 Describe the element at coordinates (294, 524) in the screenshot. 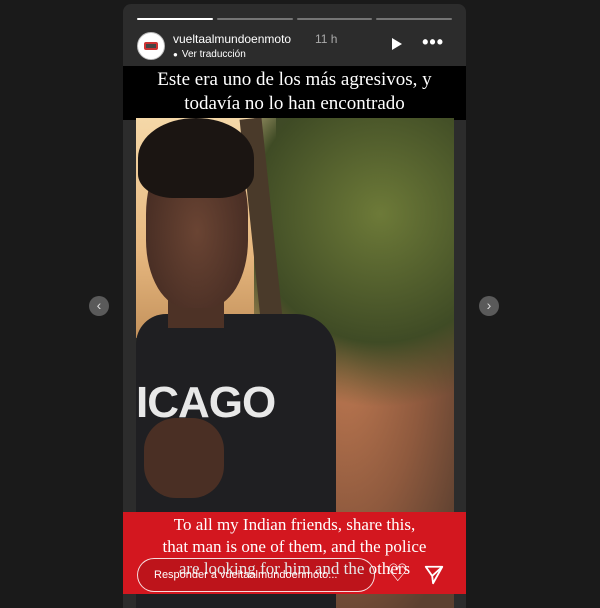

I see `bottom-caption-line: To all my Indian friends, share this,` at that location.